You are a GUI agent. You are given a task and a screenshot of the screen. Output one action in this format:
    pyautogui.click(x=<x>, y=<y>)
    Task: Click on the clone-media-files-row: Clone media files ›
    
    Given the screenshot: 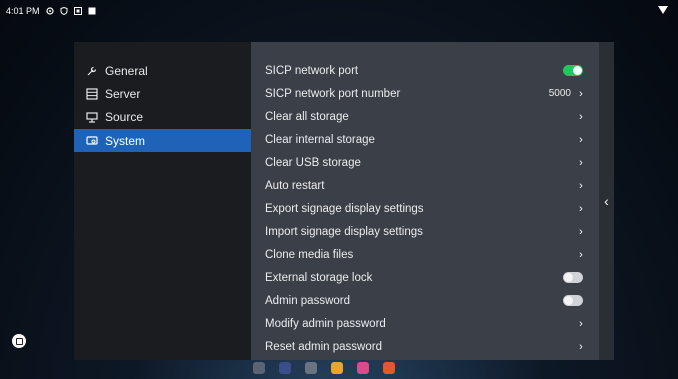 What is the action you would take?
    pyautogui.click(x=425, y=254)
    